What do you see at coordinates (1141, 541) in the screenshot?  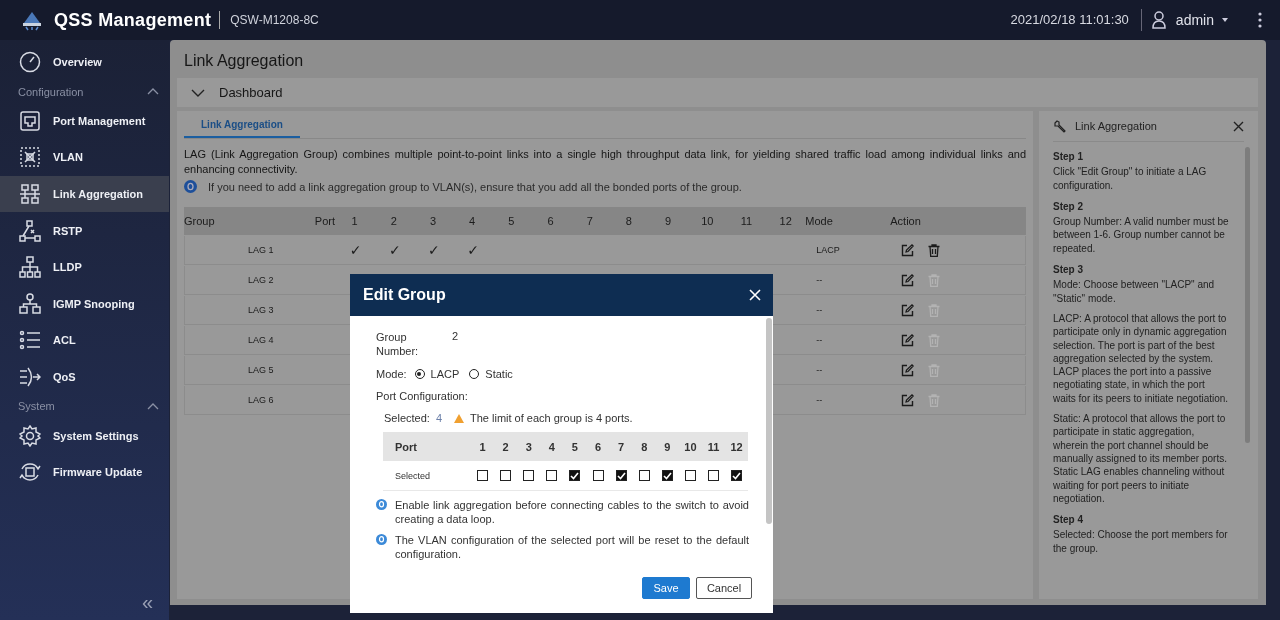 I see `help-paragraph: Selected: Choose the port members for the group.` at bounding box center [1141, 541].